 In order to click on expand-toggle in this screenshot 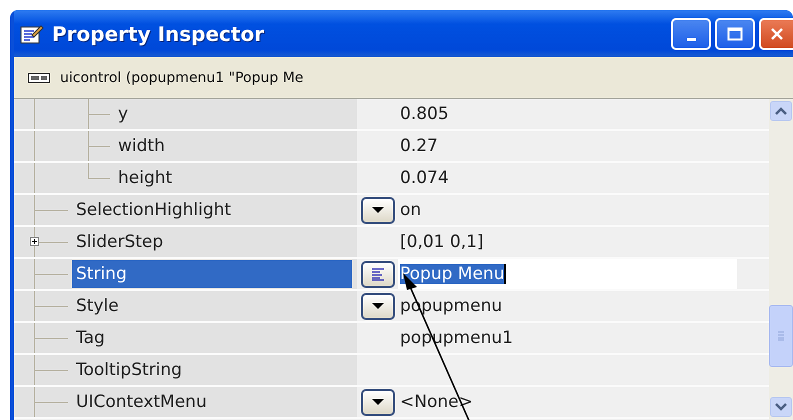, I will do `click(34, 241)`.